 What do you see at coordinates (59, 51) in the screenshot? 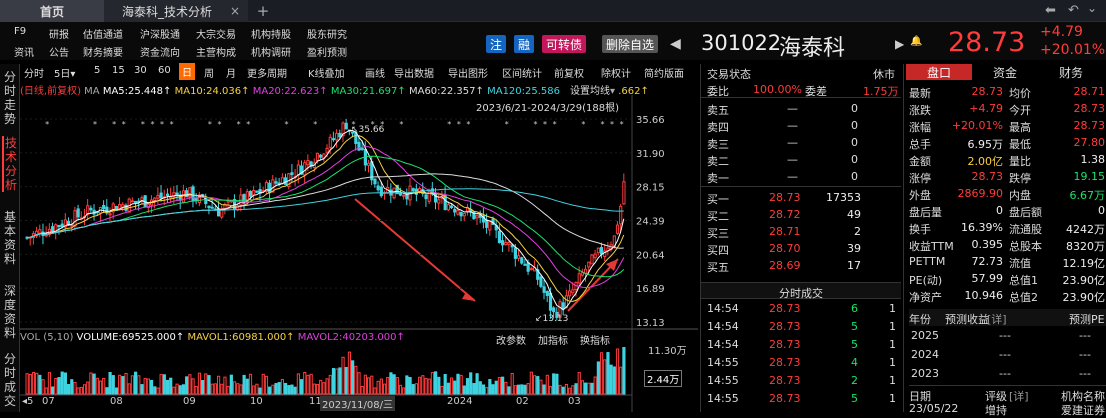
I see `menu-announcement: 公告` at bounding box center [59, 51].